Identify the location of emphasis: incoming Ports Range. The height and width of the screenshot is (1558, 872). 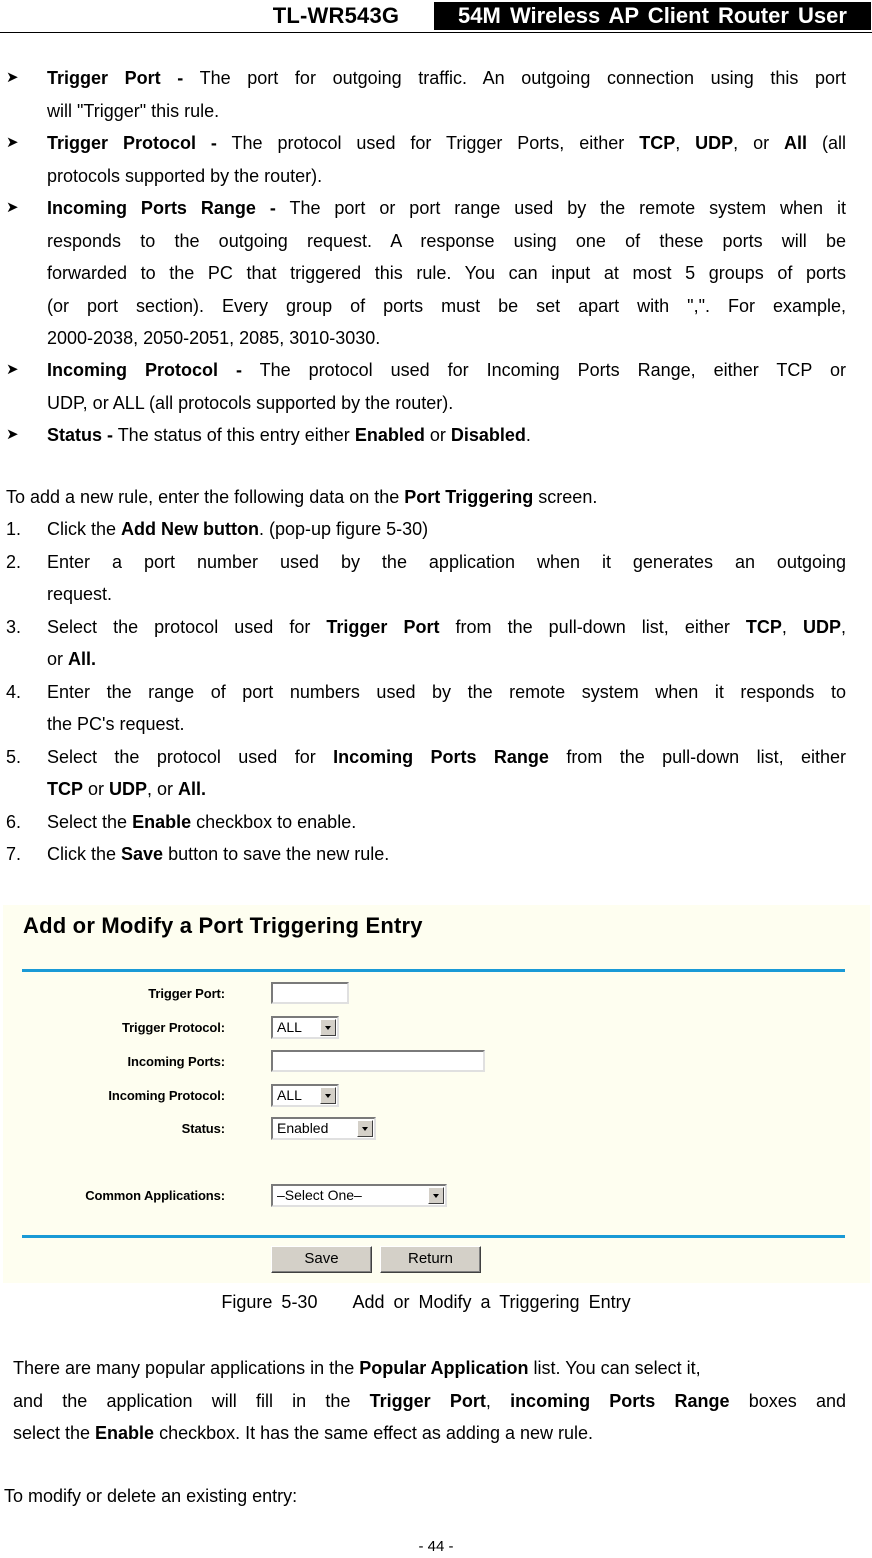
(620, 1400).